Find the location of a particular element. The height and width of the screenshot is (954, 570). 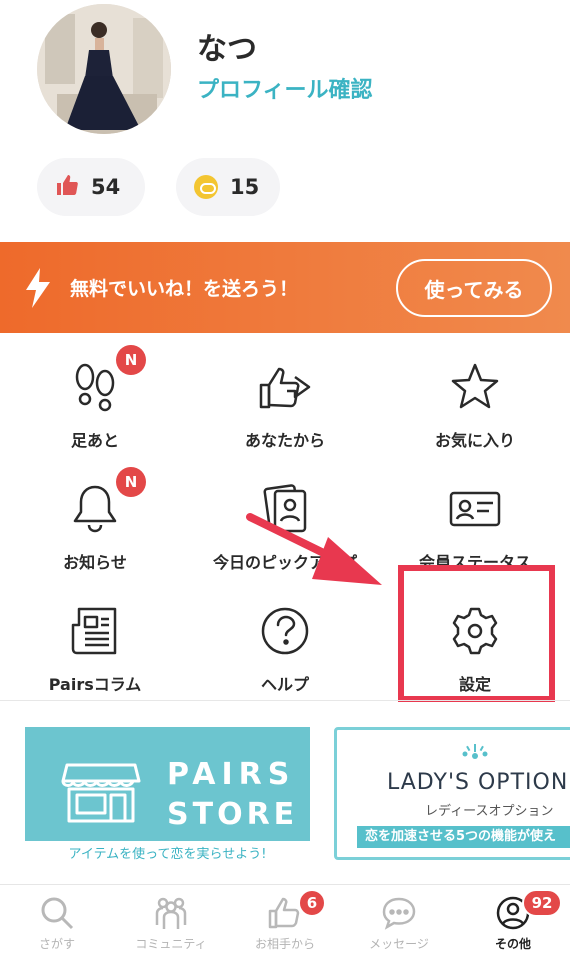

other-badge: 92 is located at coordinates (542, 903).